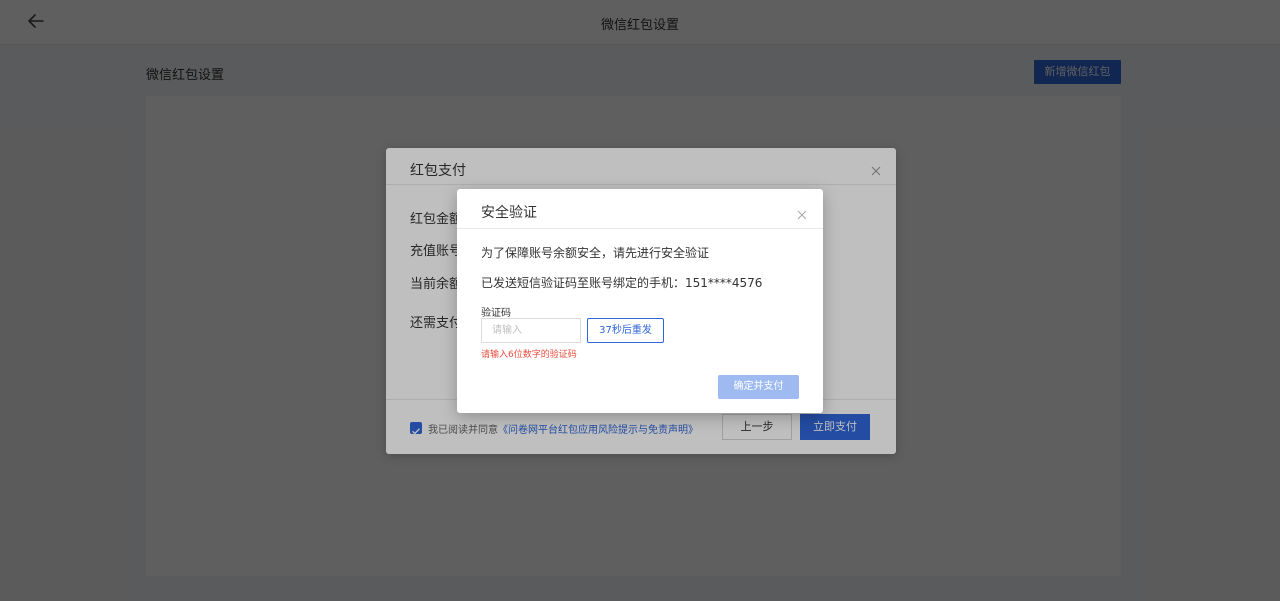 The image size is (1280, 601). What do you see at coordinates (509, 213) in the screenshot?
I see `security-dialog-title: 安全验证` at bounding box center [509, 213].